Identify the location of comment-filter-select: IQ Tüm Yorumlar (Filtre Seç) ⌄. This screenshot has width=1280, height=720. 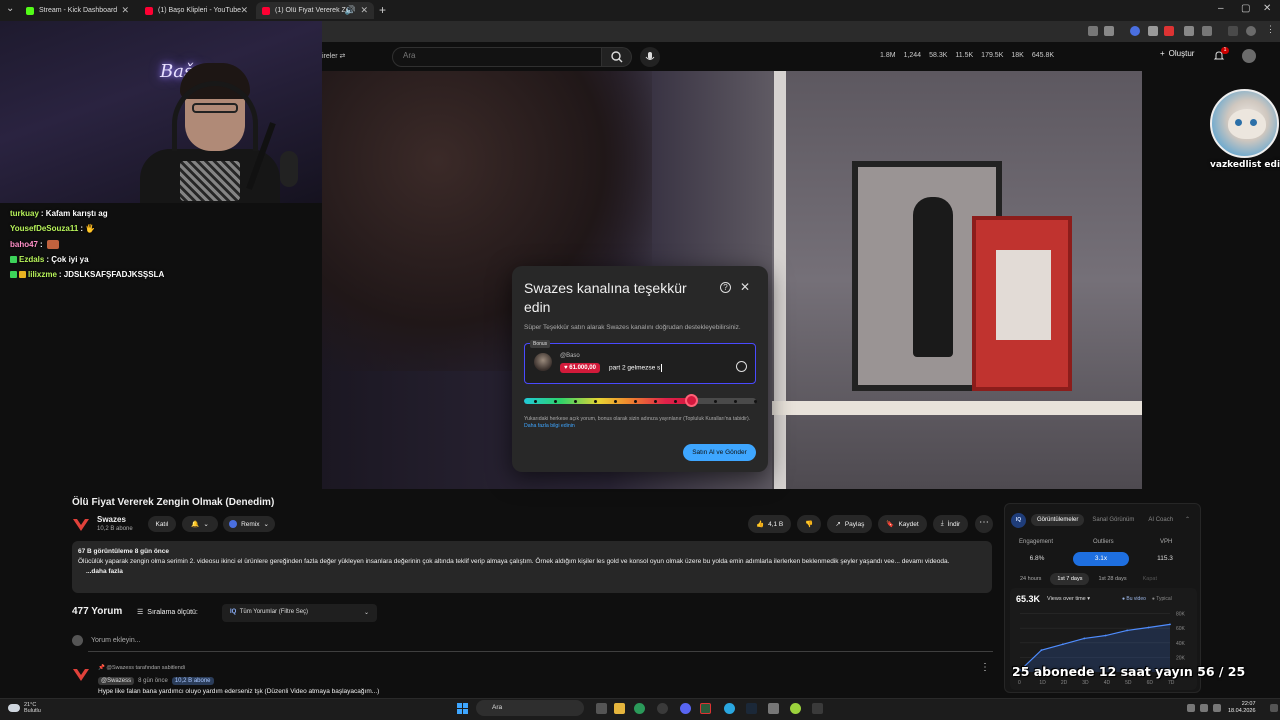
(299, 613).